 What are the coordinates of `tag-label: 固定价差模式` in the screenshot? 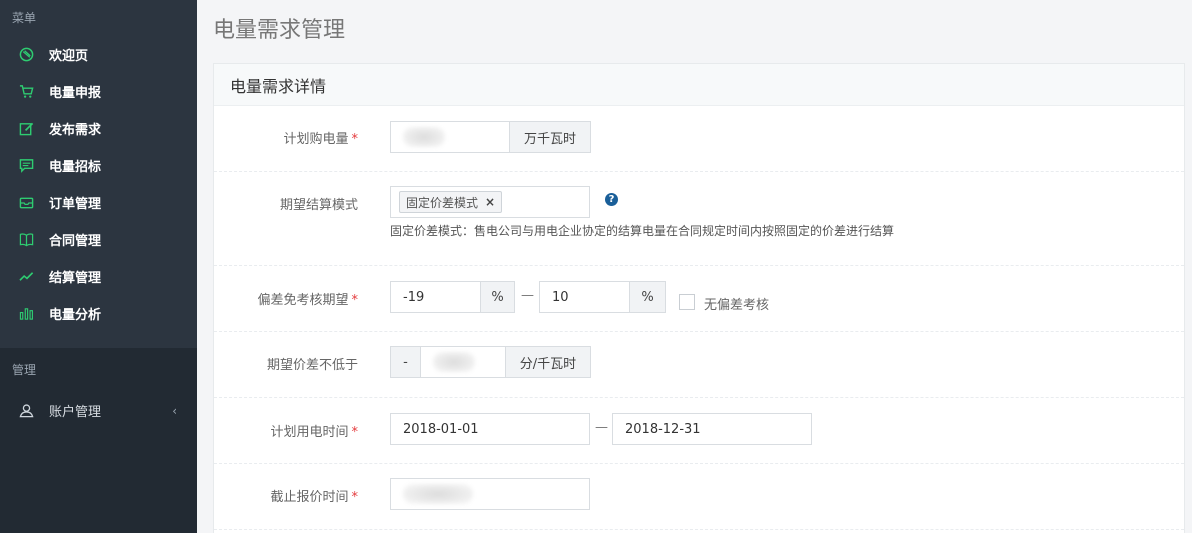 It's located at (442, 202).